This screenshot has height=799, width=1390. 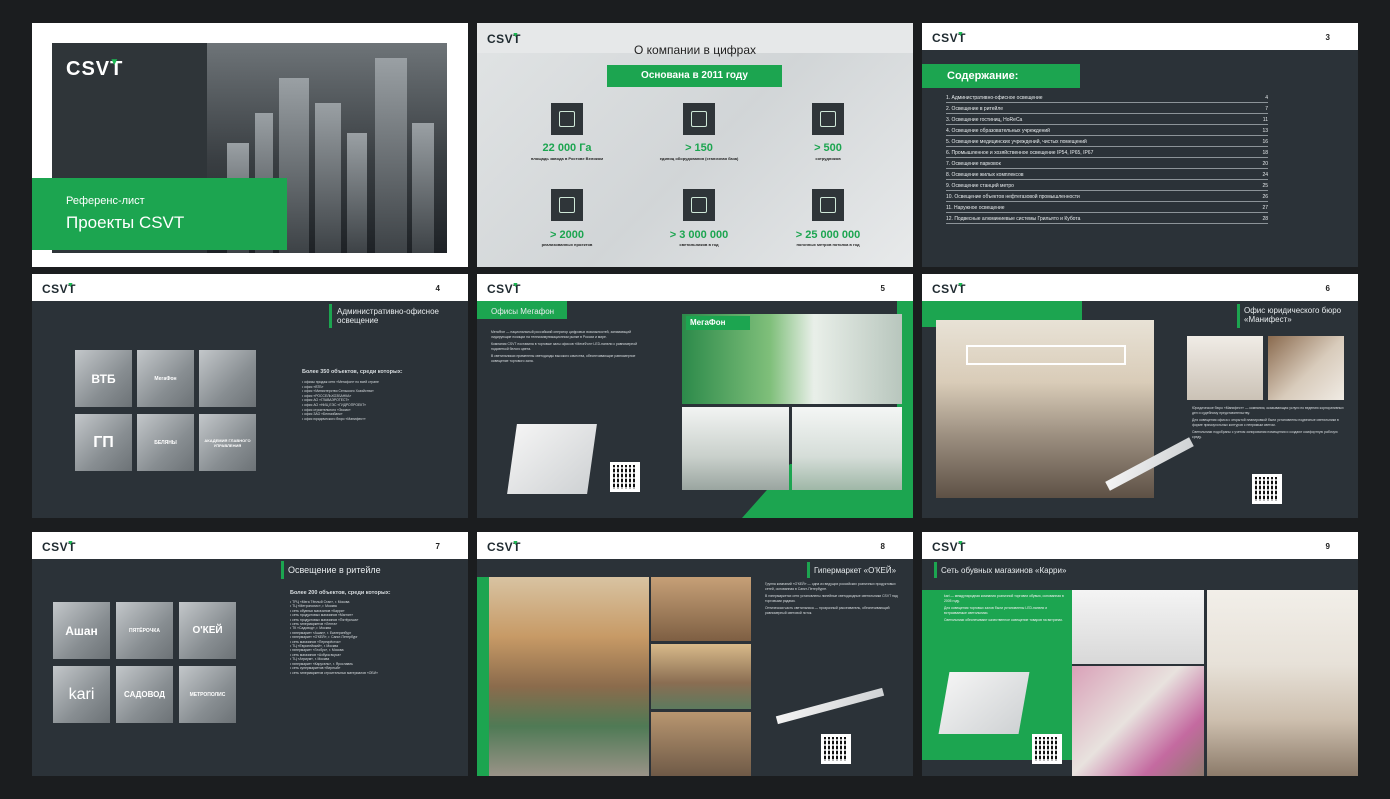 I want to click on stat-label: светильников в год, so click(x=699, y=244).